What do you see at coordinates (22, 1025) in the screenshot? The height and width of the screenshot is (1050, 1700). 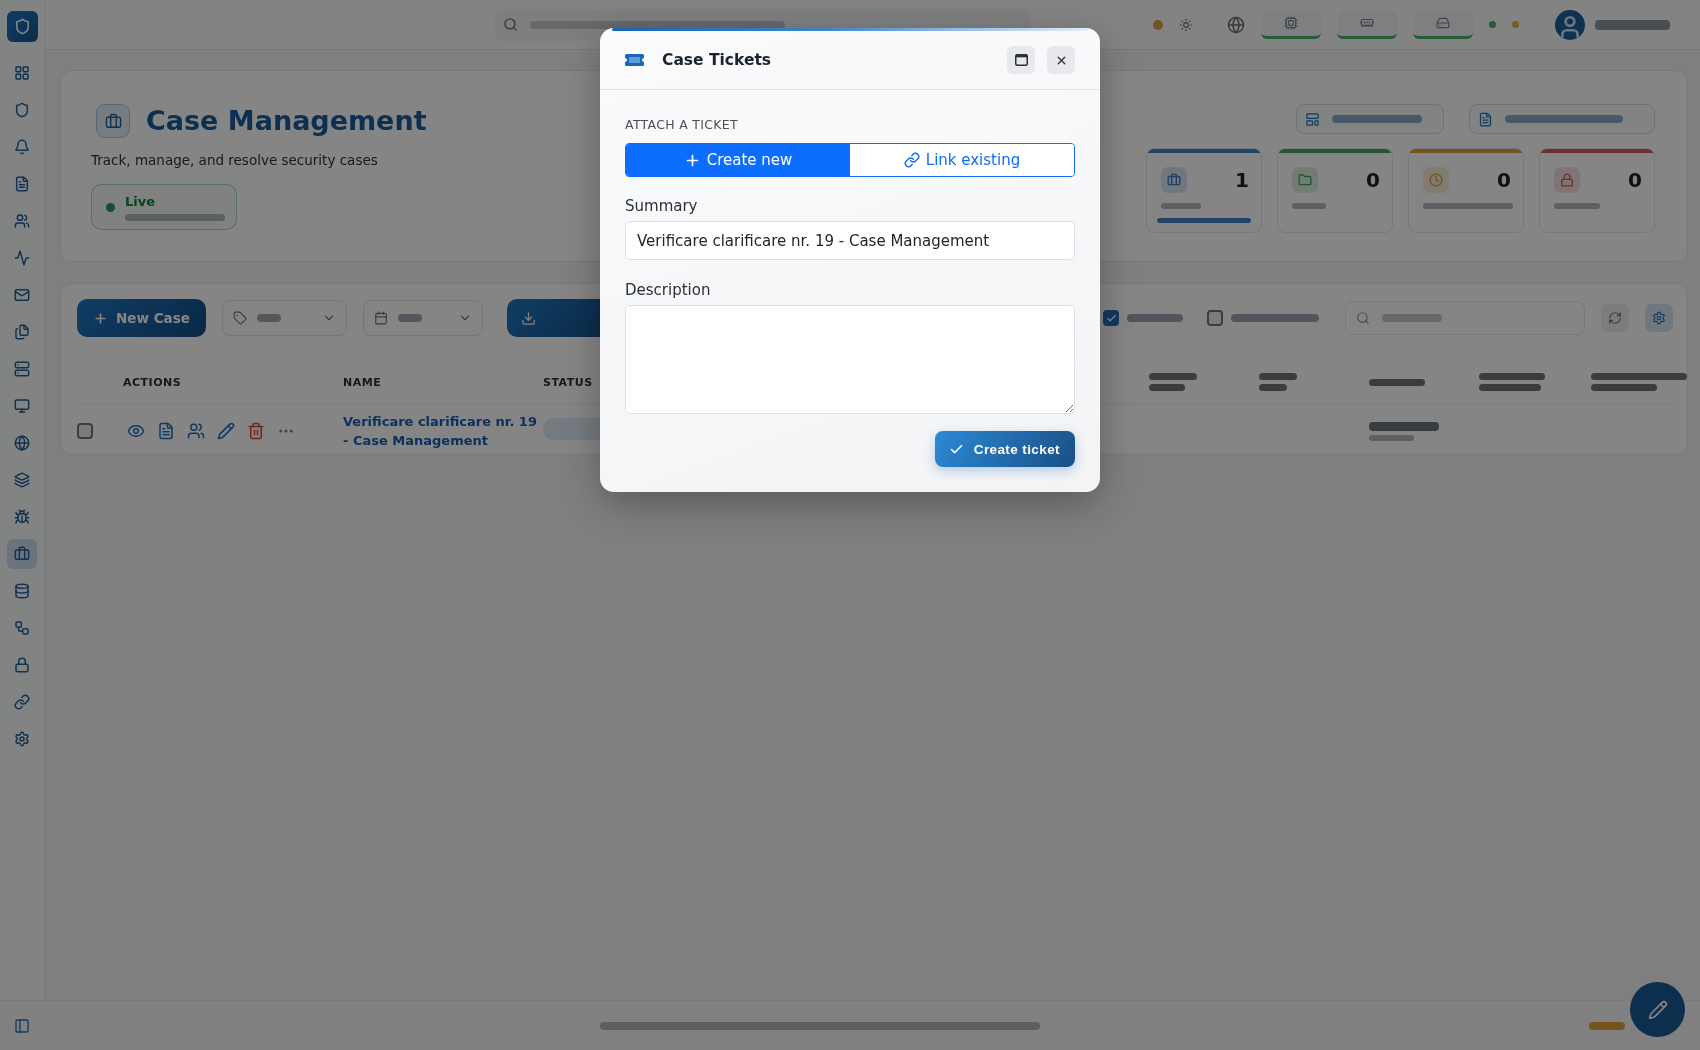 I see `sidebar-toggle-icon` at bounding box center [22, 1025].